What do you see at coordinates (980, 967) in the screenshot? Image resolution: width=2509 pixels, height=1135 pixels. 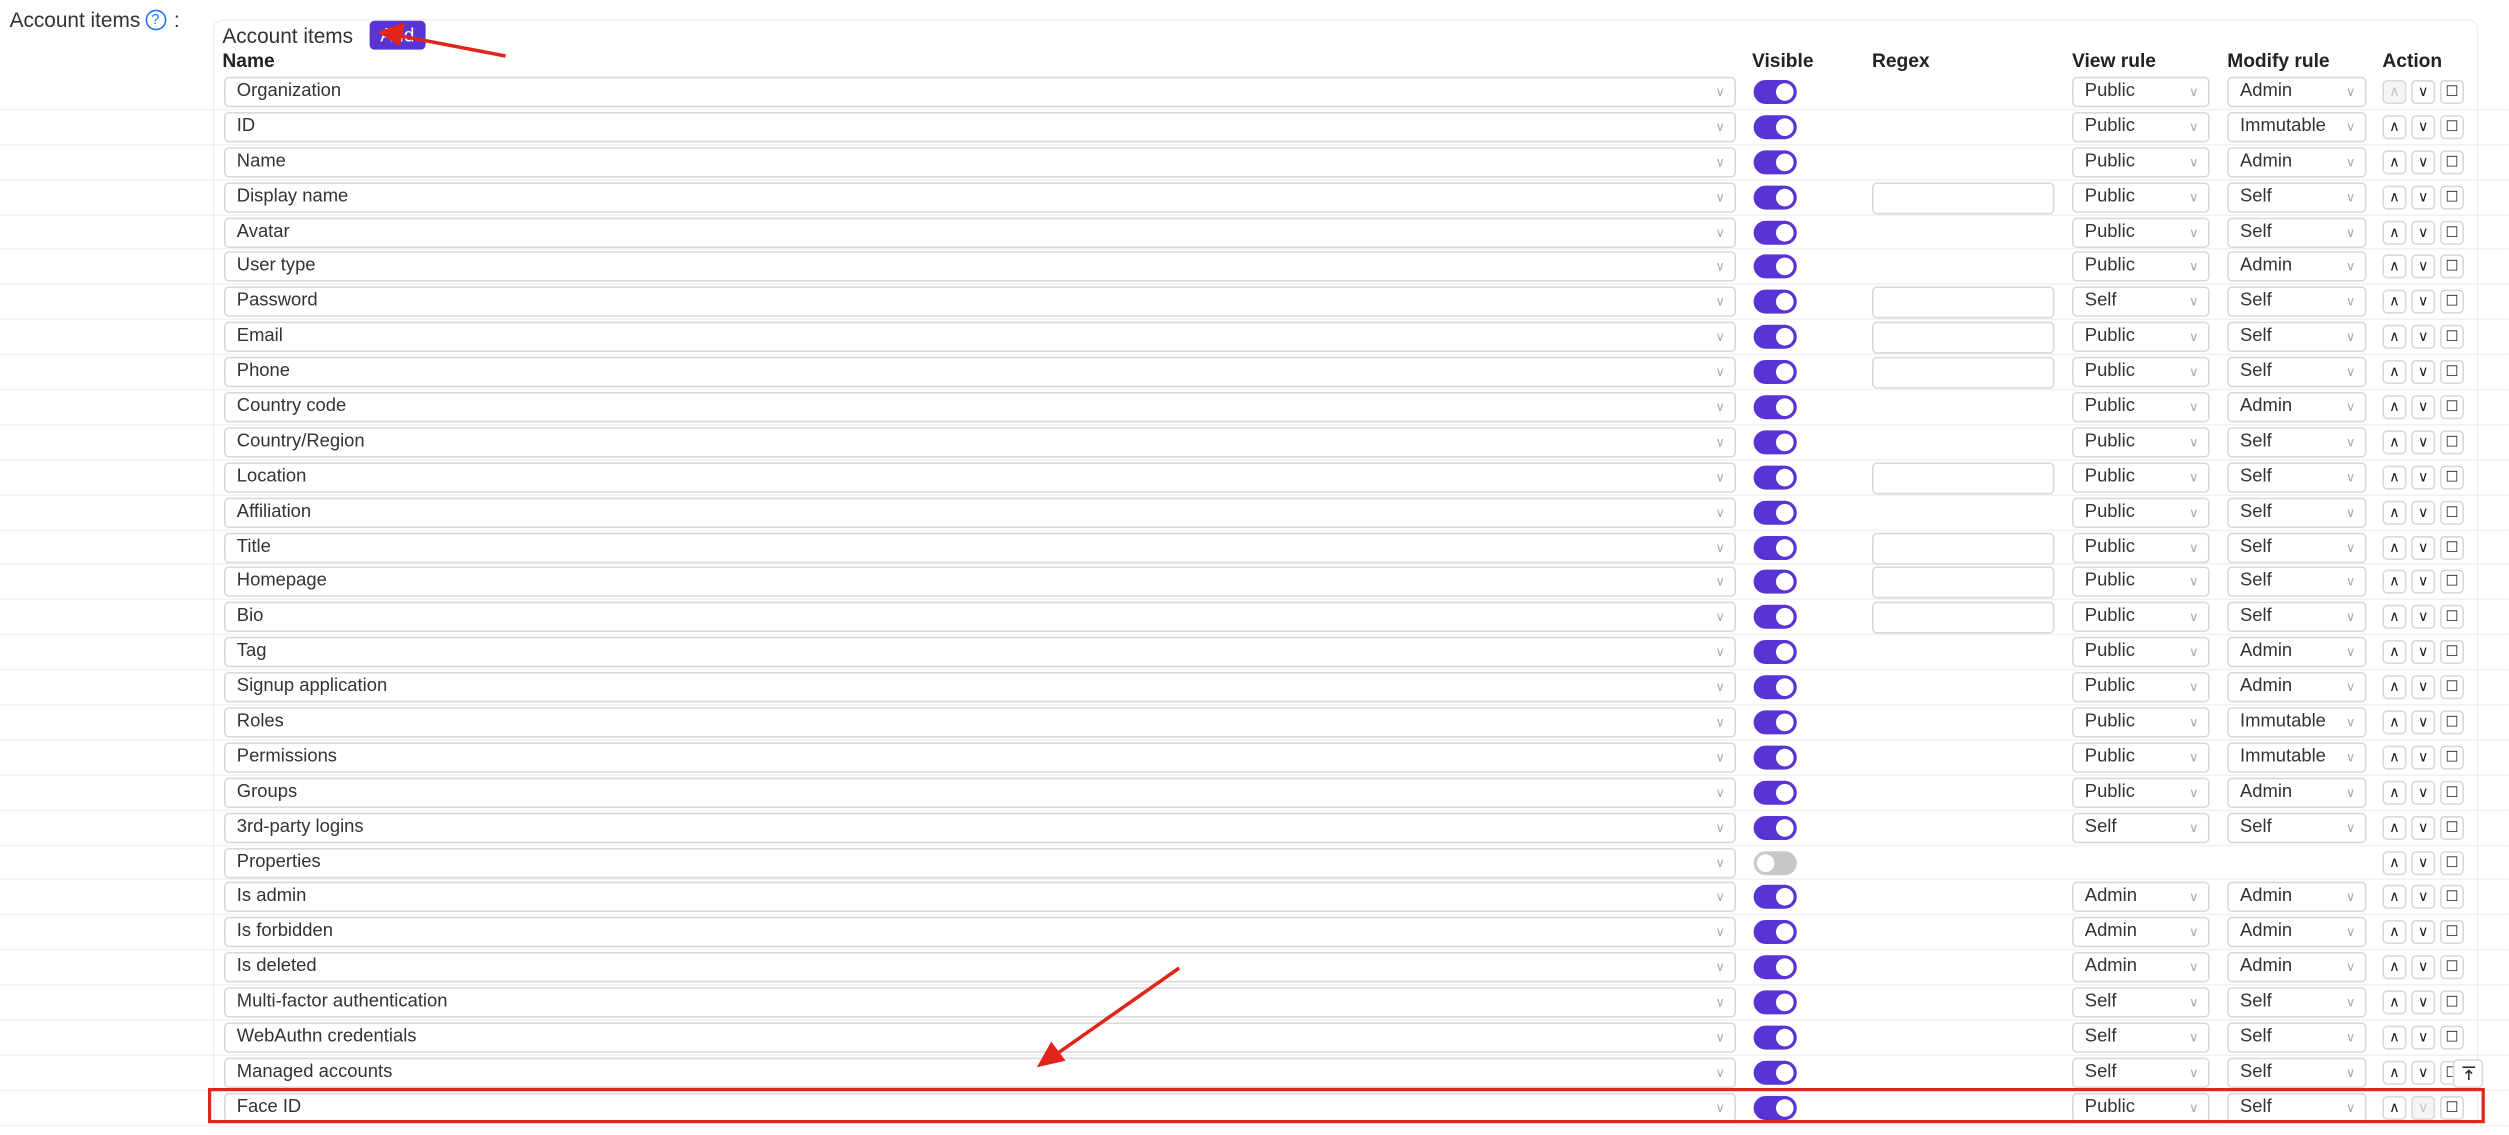 I see `name-select: Is deleted ∨` at bounding box center [980, 967].